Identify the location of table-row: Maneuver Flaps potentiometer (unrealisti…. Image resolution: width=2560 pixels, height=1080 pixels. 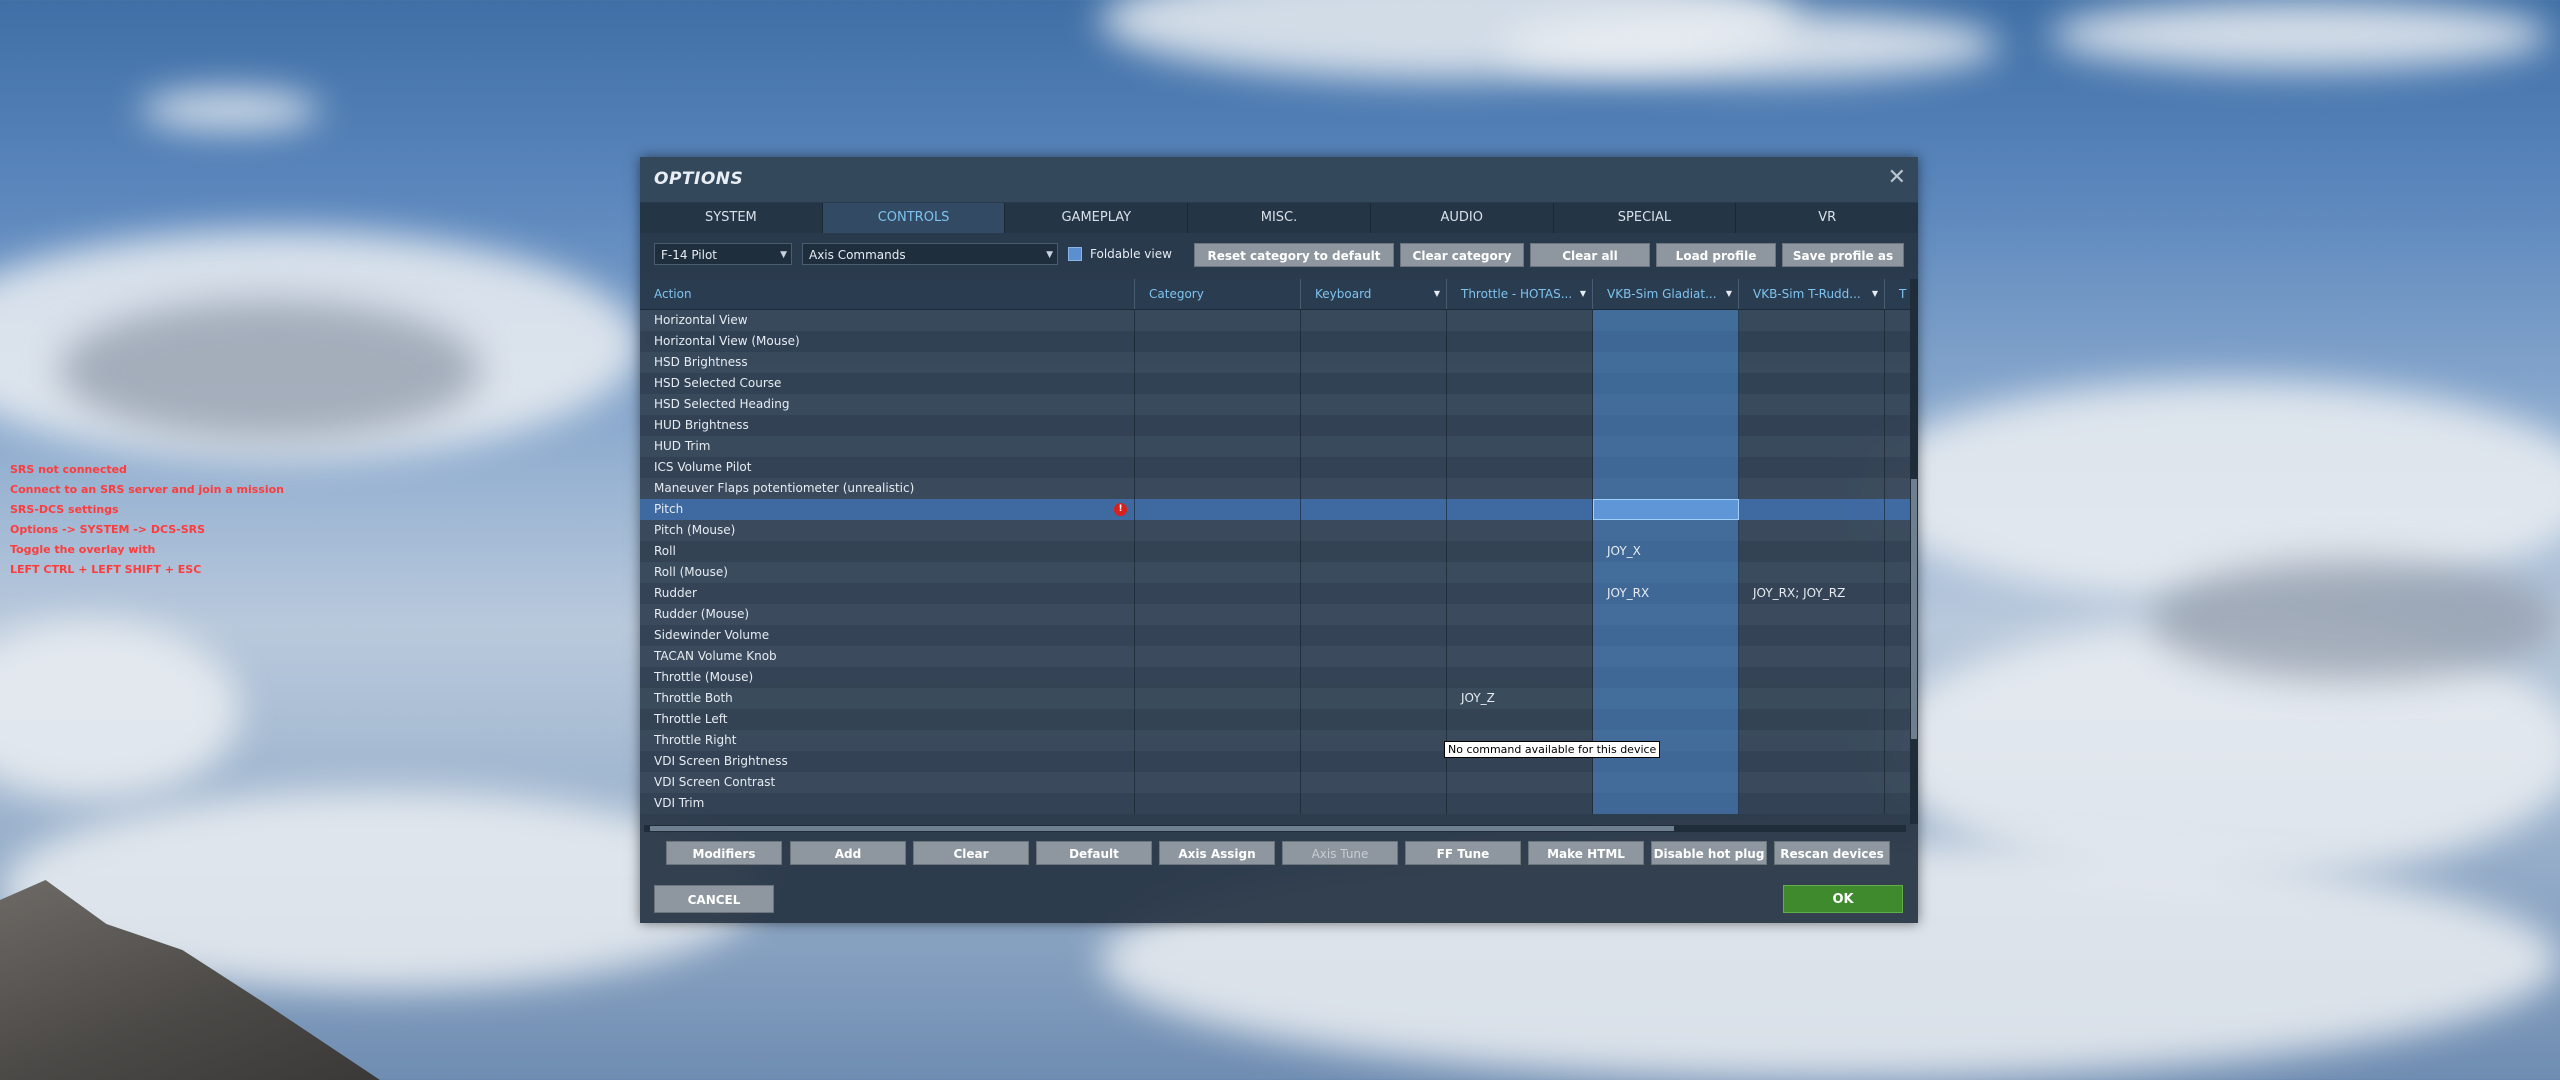
(1275, 488).